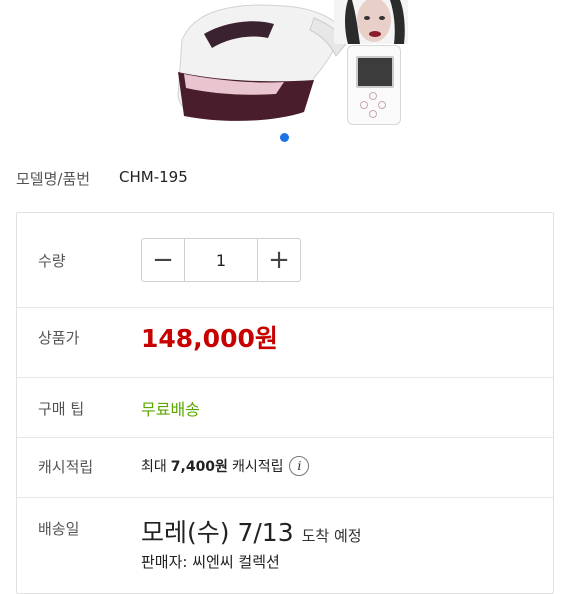 The width and height of the screenshot is (568, 594). I want to click on cashback-info: 최대 7,400원 캐시적립 i, so click(225, 466).